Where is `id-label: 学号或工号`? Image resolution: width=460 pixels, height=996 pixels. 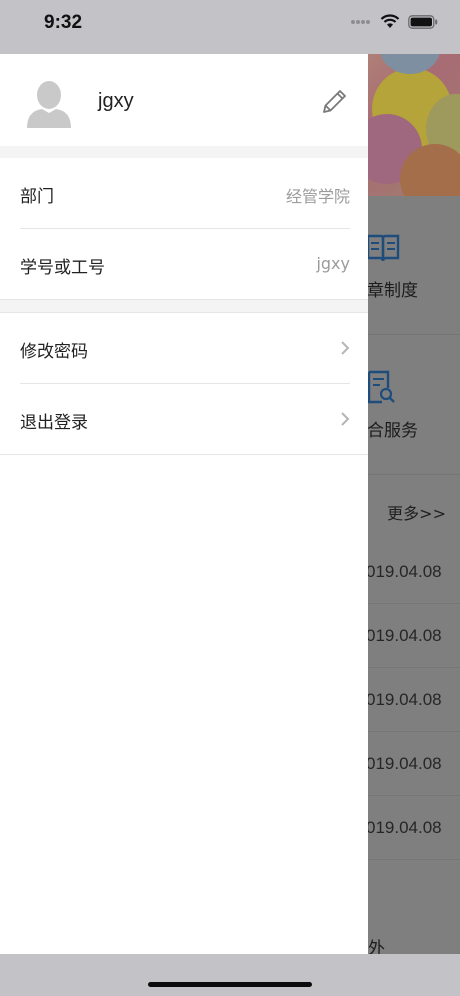
id-label: 学号或工号 is located at coordinates (62, 268).